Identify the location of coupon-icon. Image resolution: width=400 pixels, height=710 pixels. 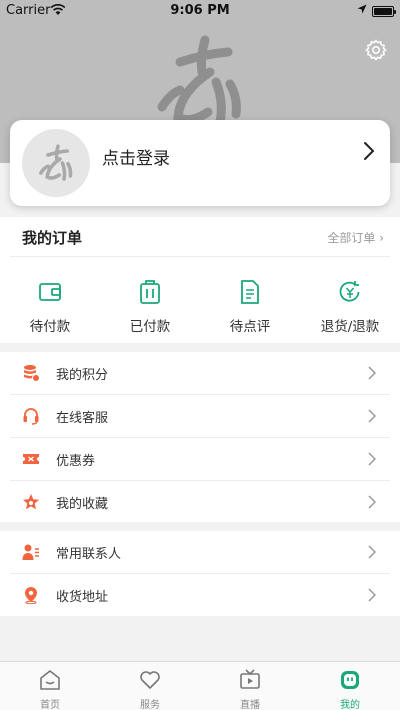
(31, 459).